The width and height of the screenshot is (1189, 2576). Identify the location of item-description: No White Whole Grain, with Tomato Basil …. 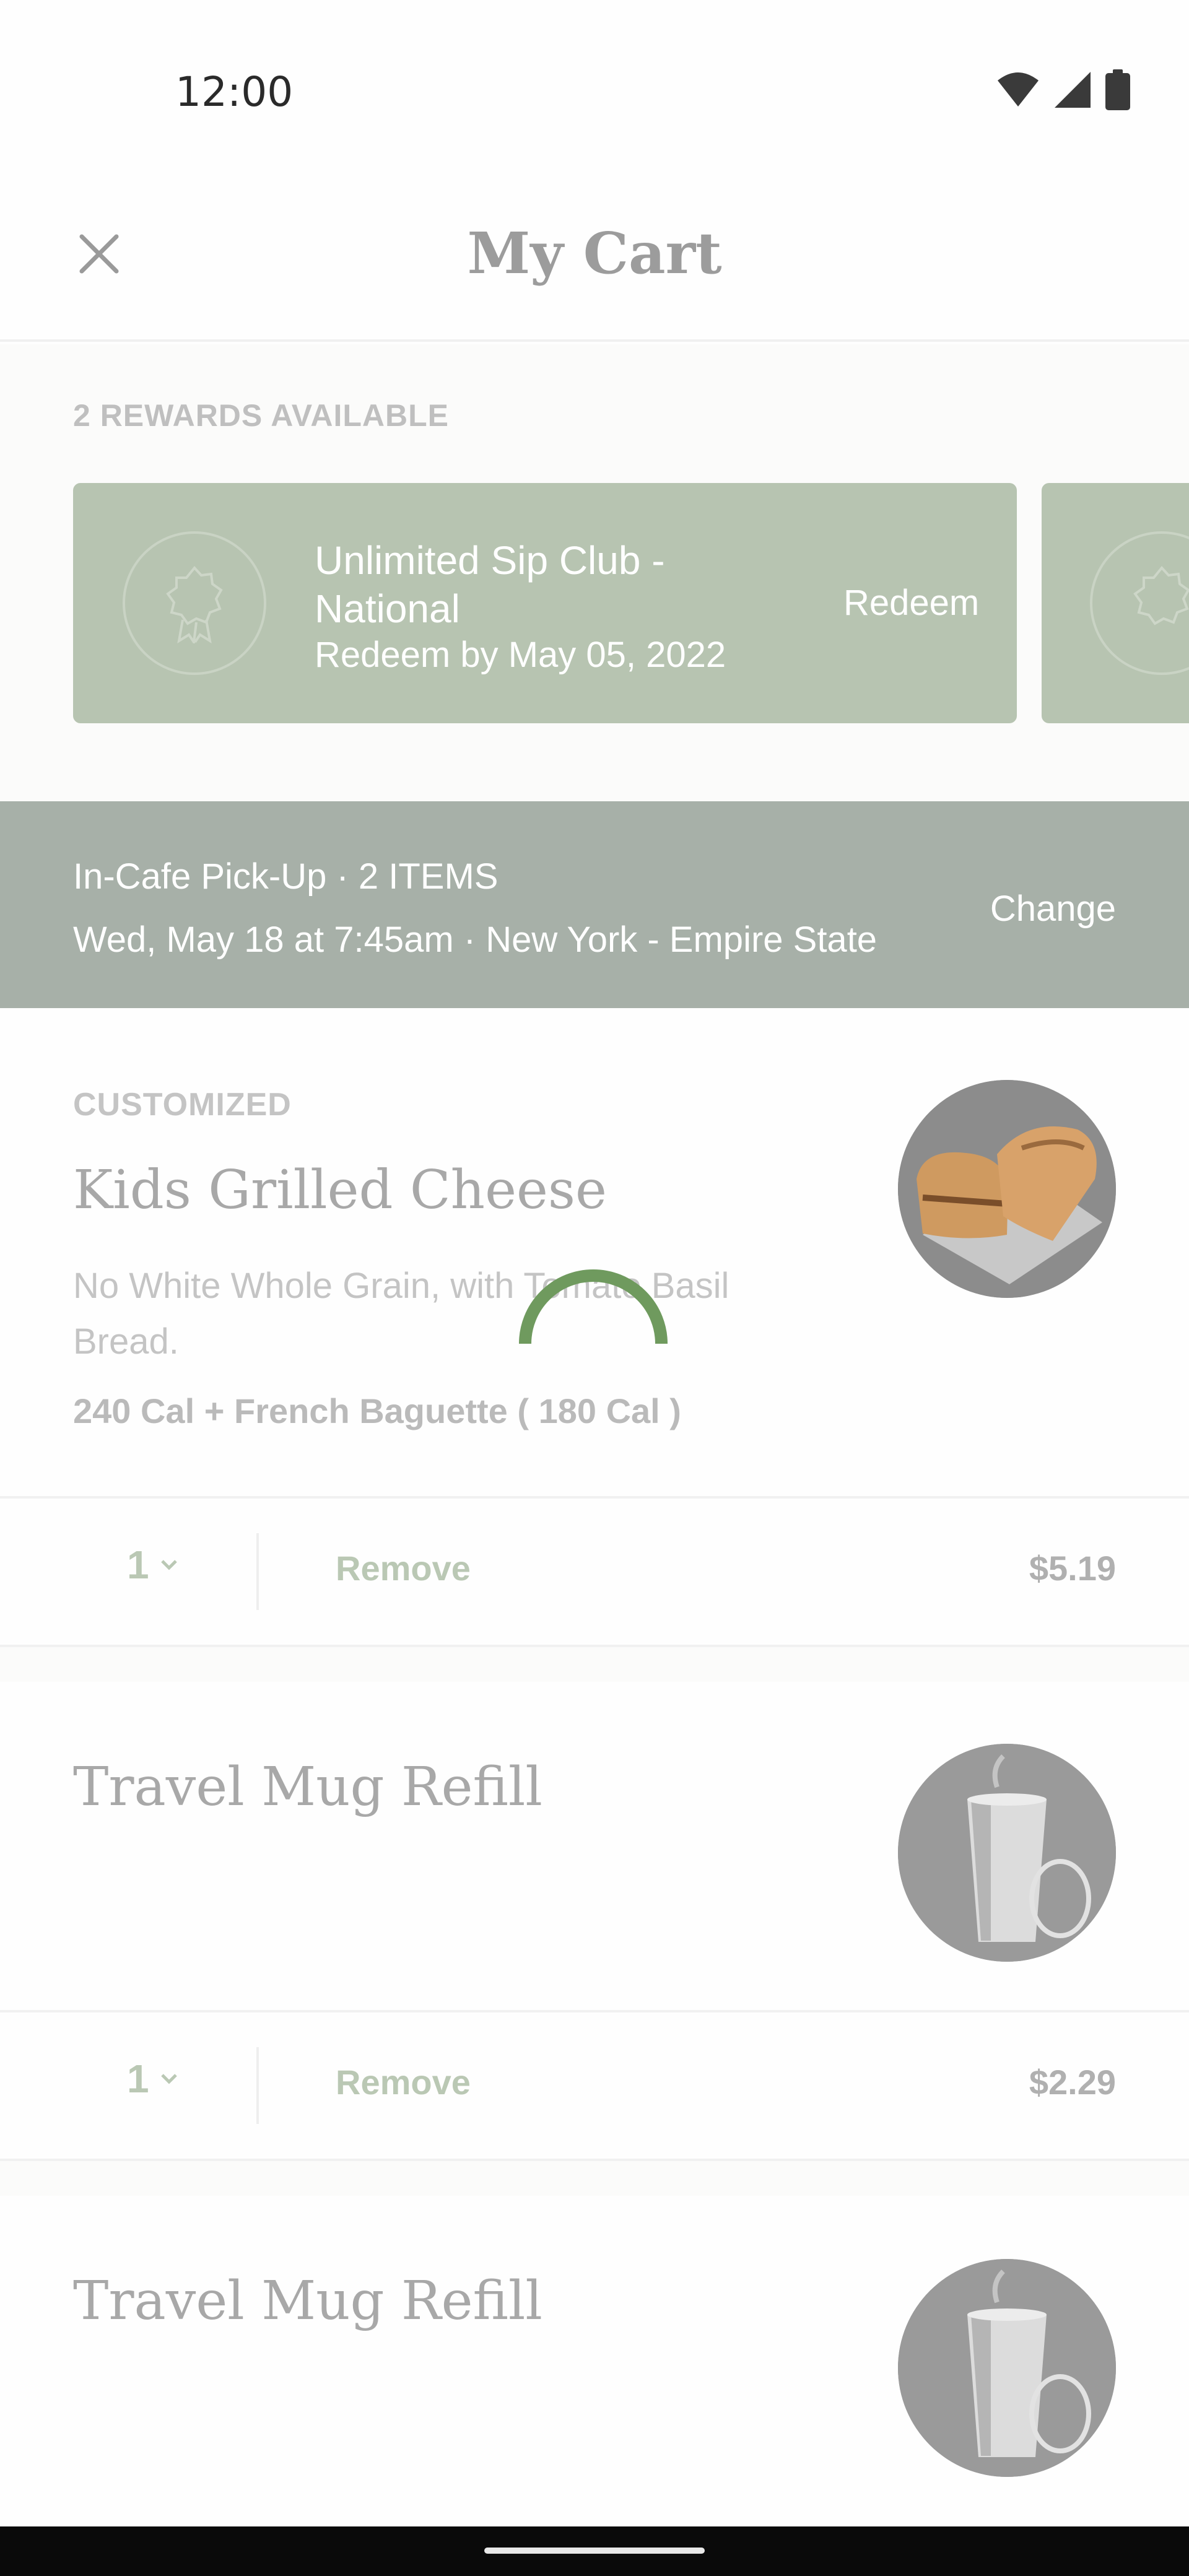
(401, 1314).